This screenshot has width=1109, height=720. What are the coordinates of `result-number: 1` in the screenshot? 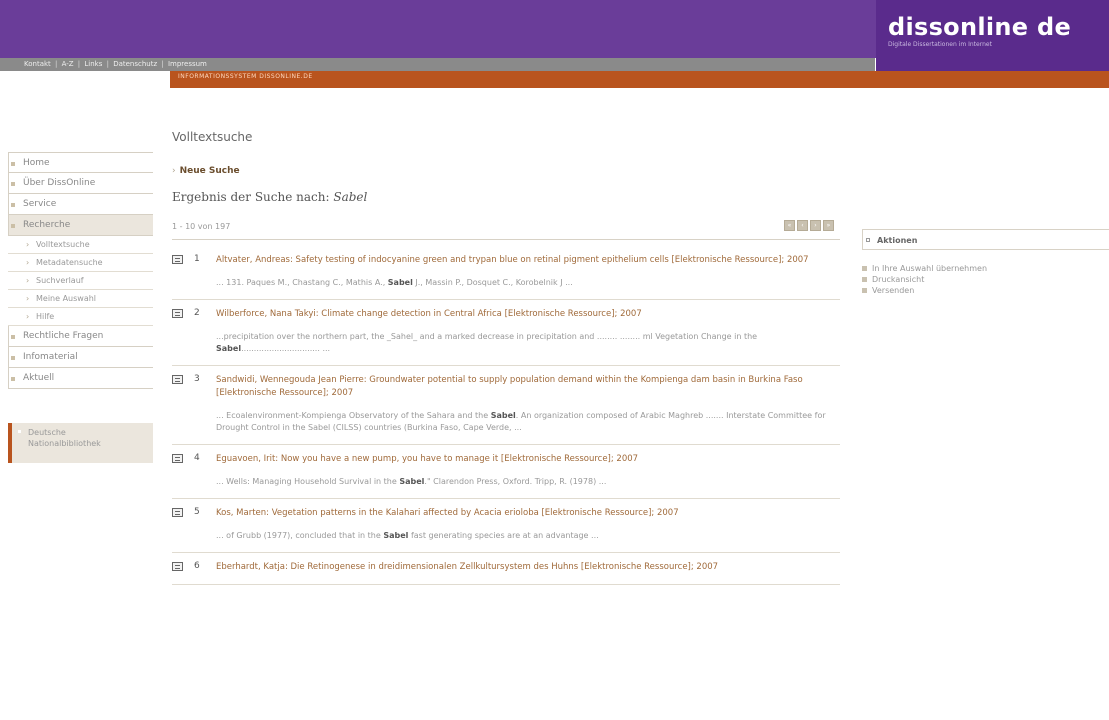 It's located at (197, 259).